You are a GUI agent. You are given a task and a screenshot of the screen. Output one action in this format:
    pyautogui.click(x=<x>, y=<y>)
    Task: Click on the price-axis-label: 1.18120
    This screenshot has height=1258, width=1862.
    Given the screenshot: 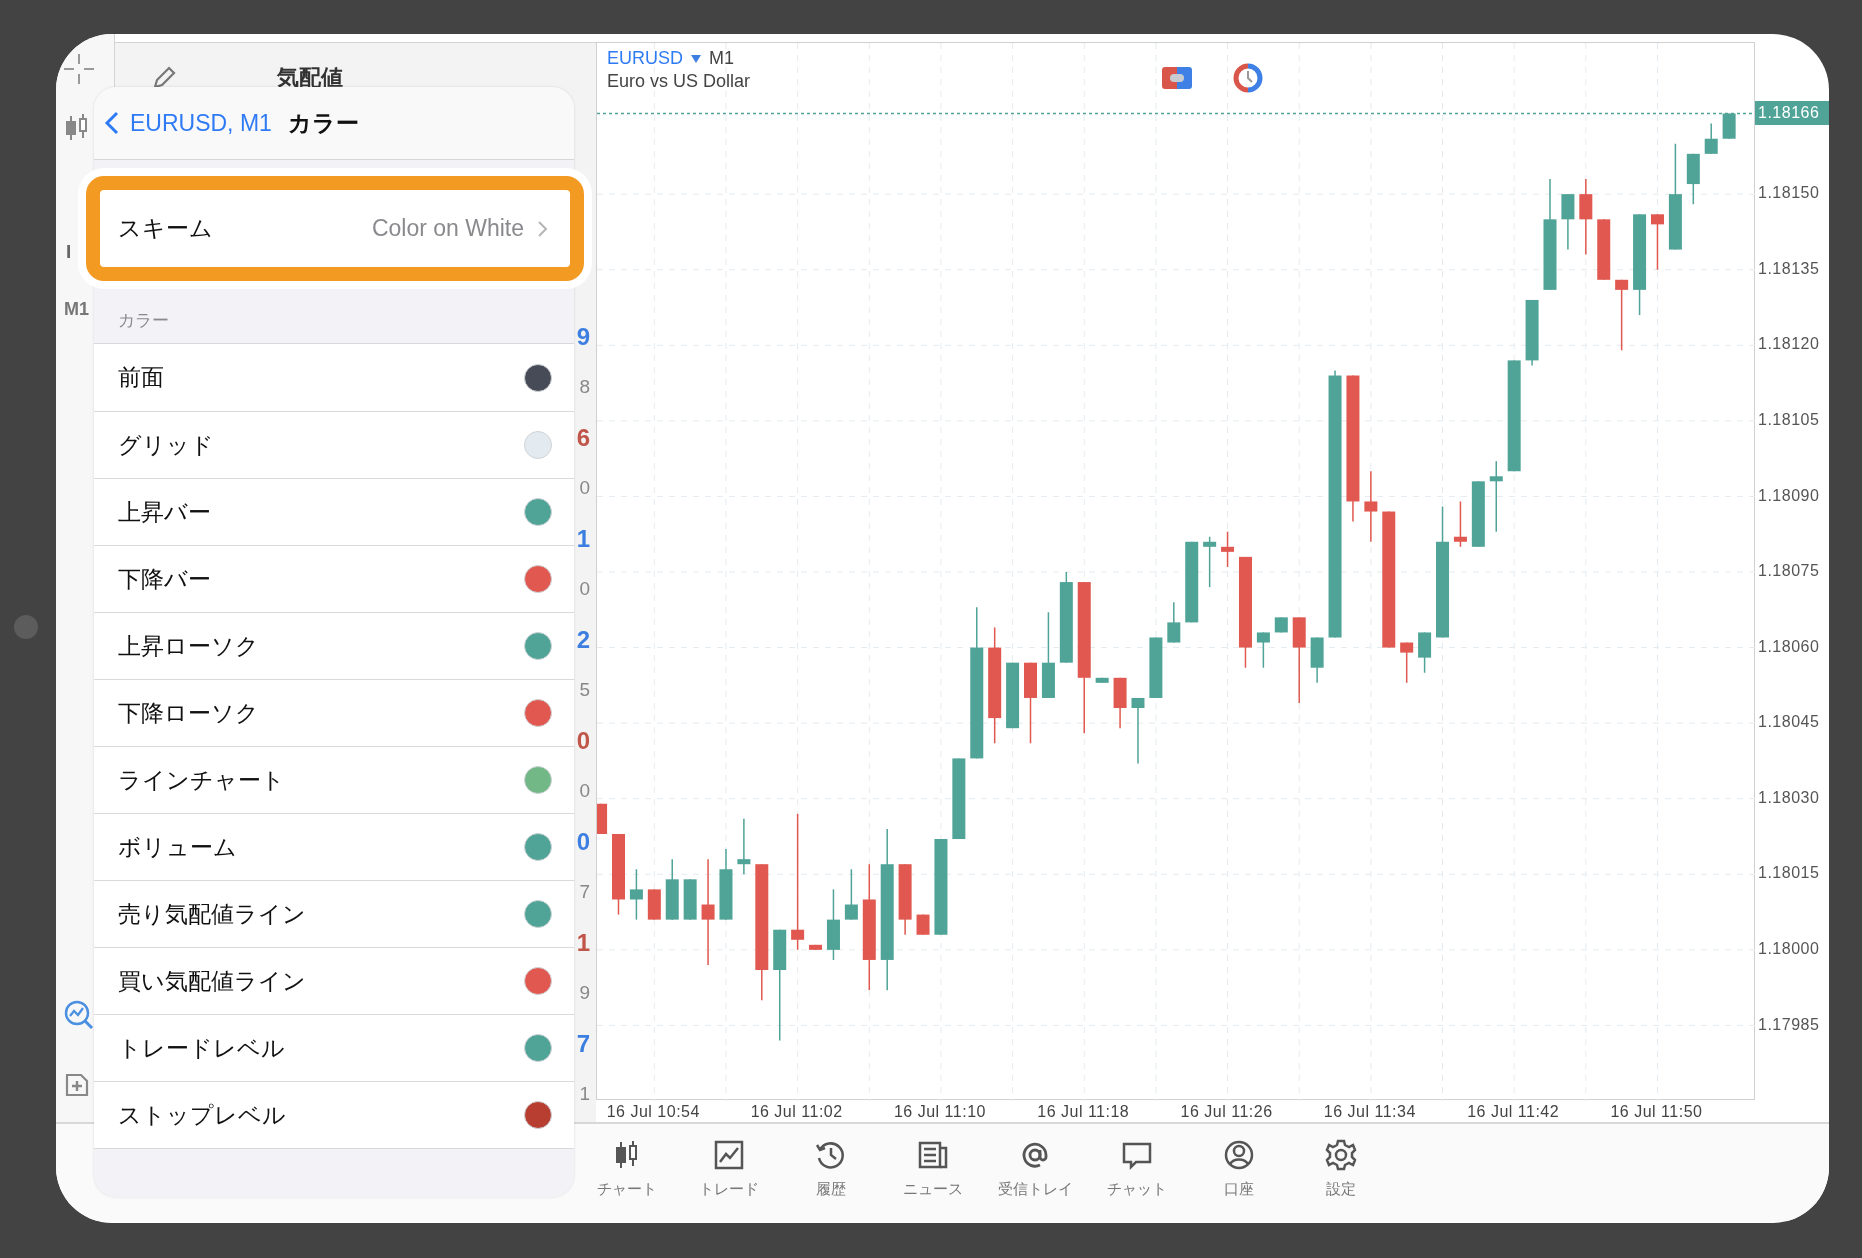 What is the action you would take?
    pyautogui.click(x=1789, y=344)
    